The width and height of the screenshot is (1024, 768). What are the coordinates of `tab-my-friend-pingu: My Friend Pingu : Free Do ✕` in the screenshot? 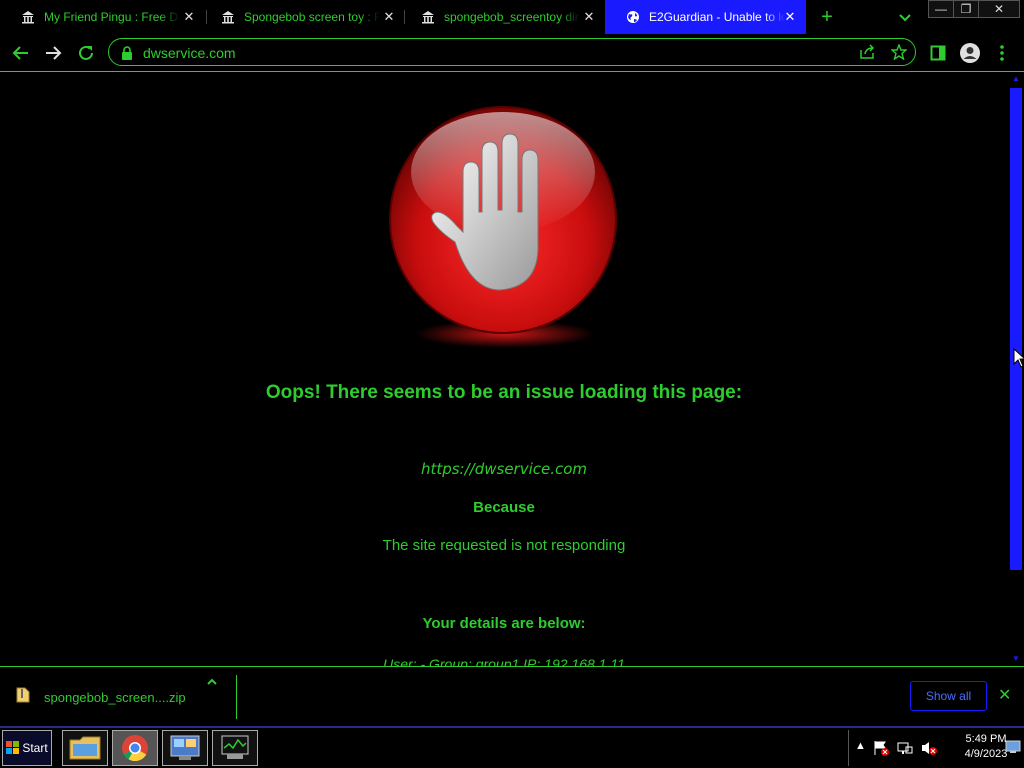 It's located at (102, 17).